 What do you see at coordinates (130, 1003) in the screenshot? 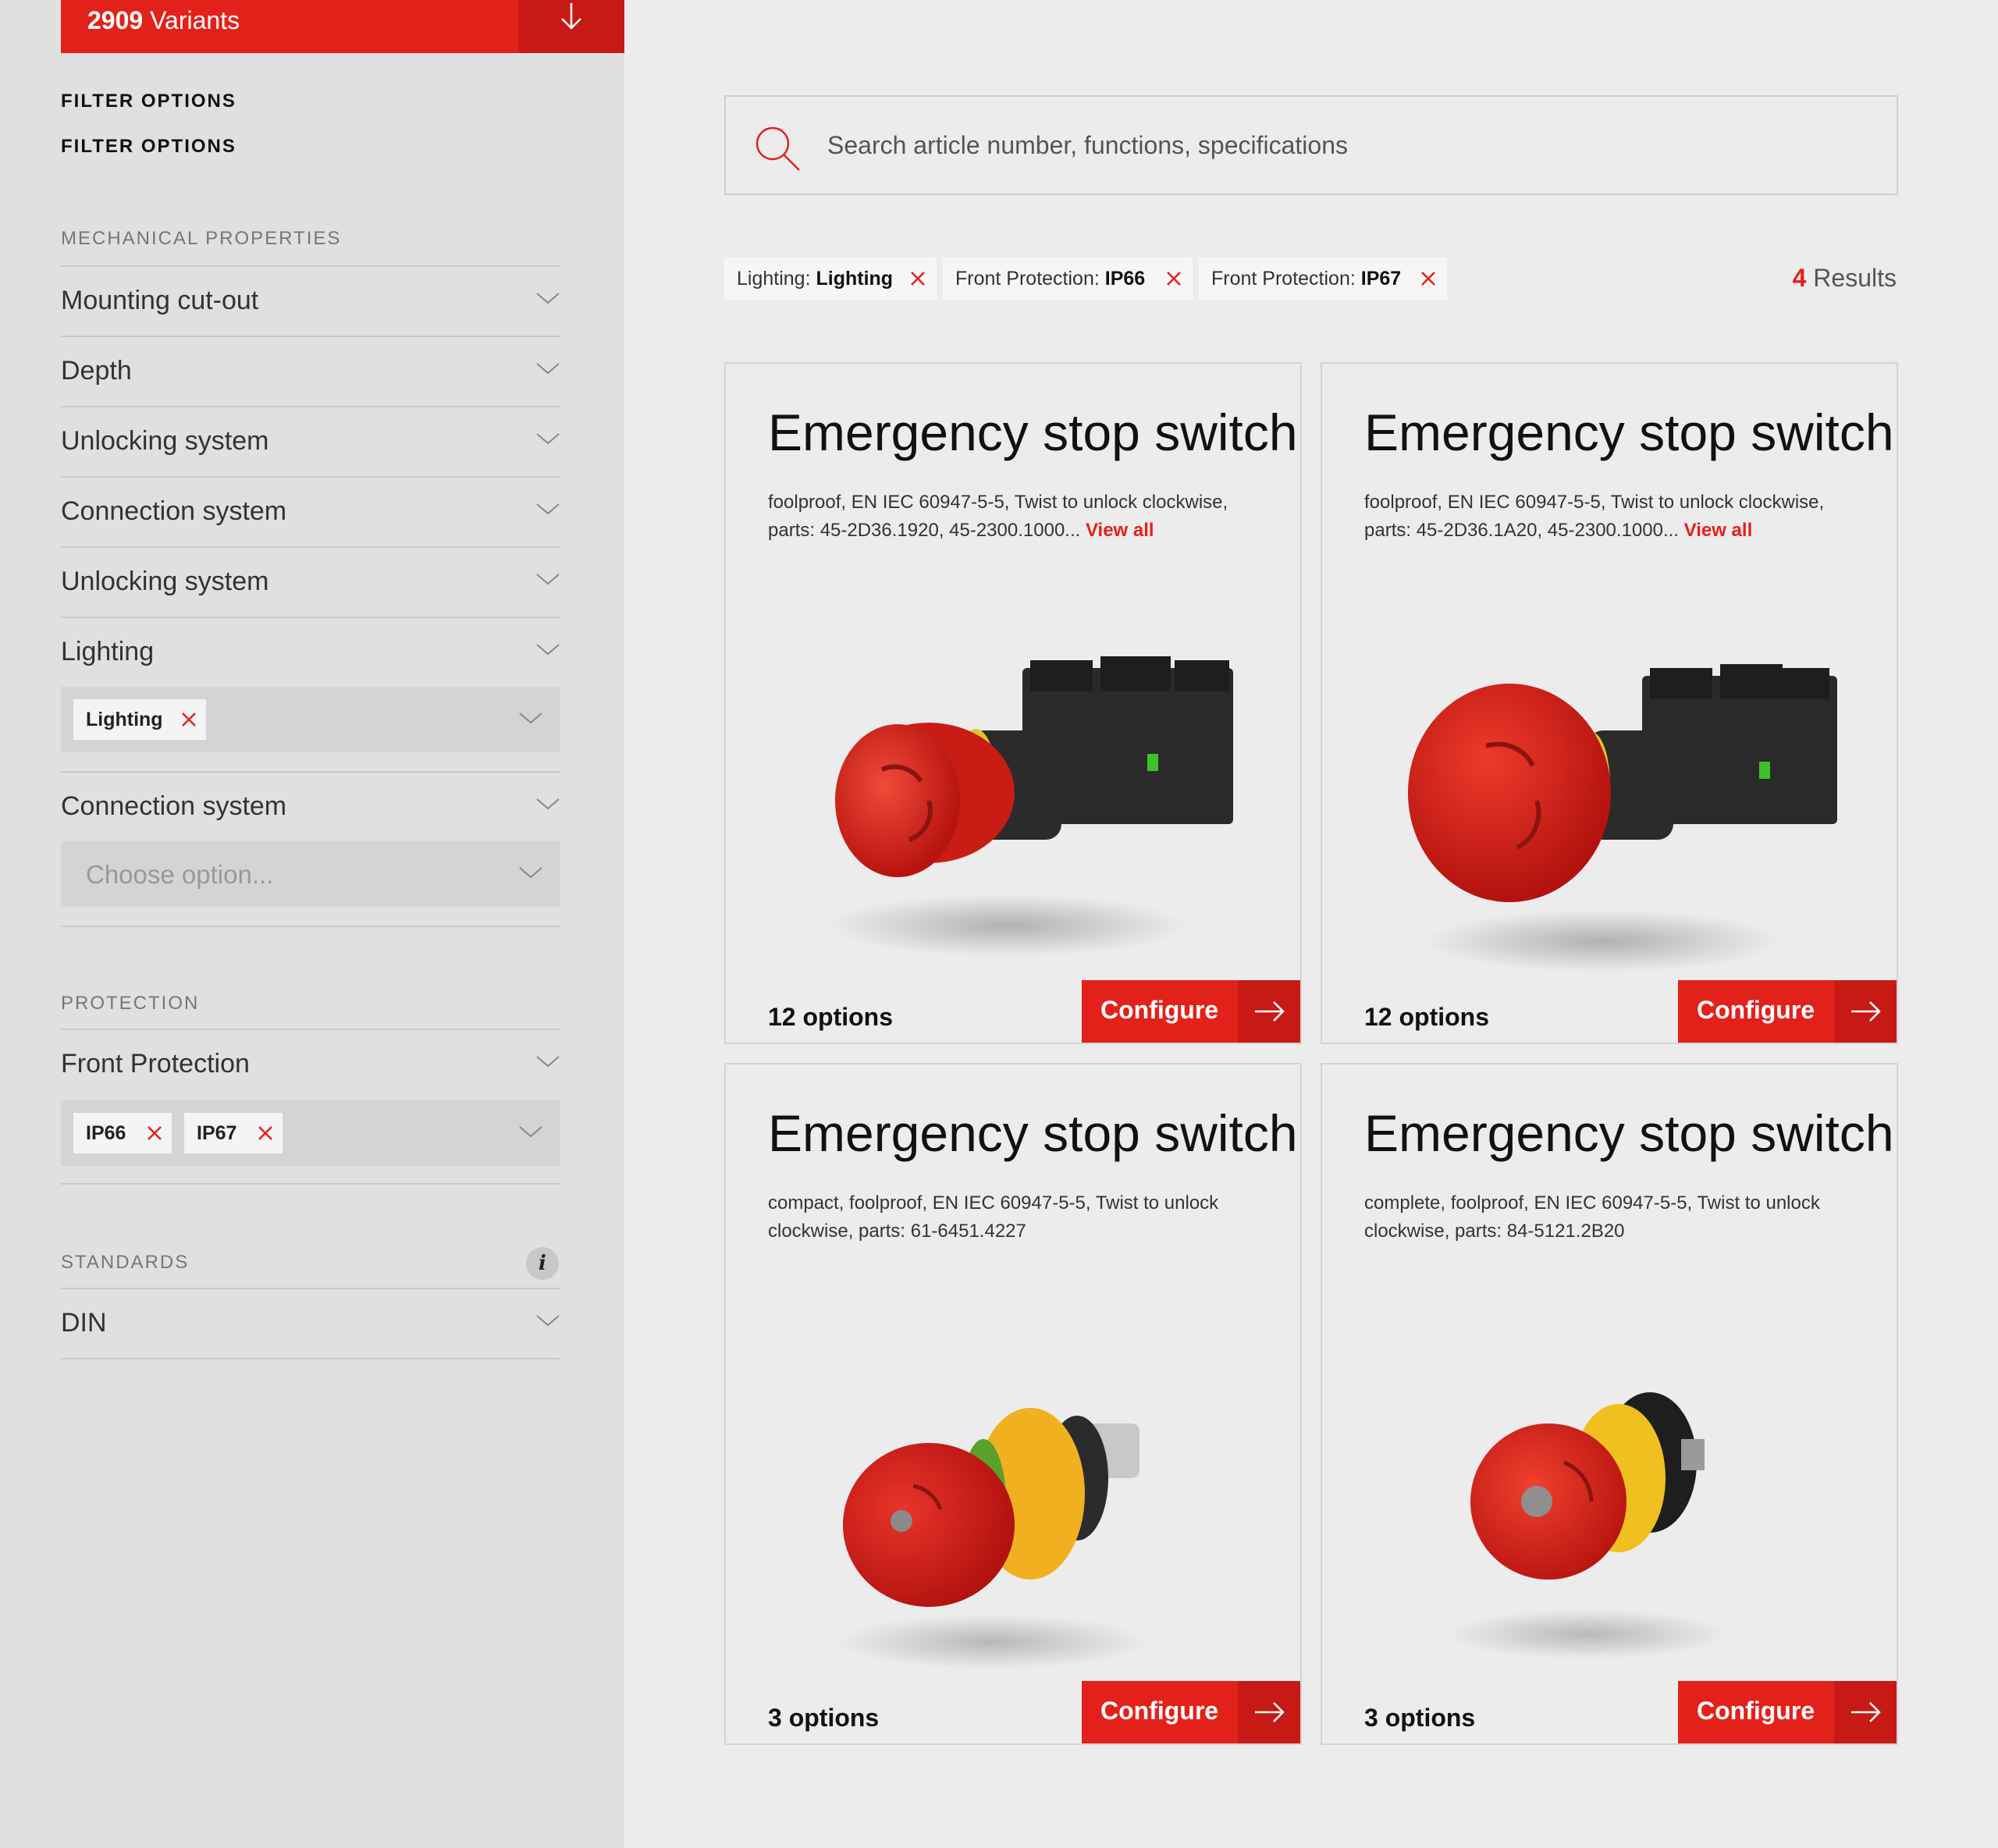
I see `section-protection: PROTECTION` at bounding box center [130, 1003].